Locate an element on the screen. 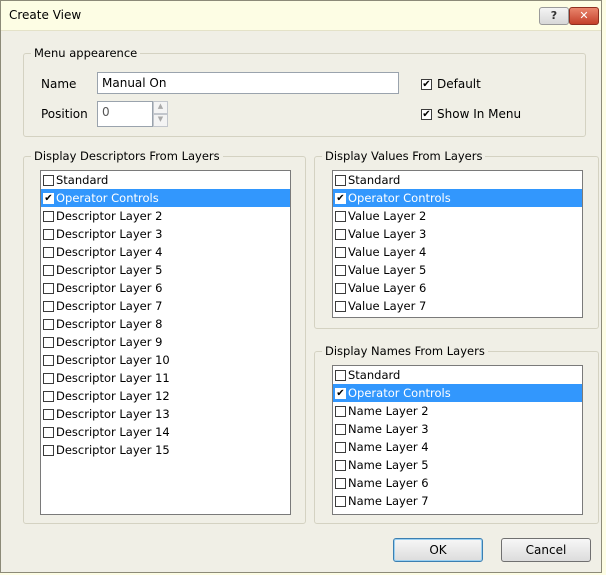  close-button: ✕ is located at coordinates (584, 16).